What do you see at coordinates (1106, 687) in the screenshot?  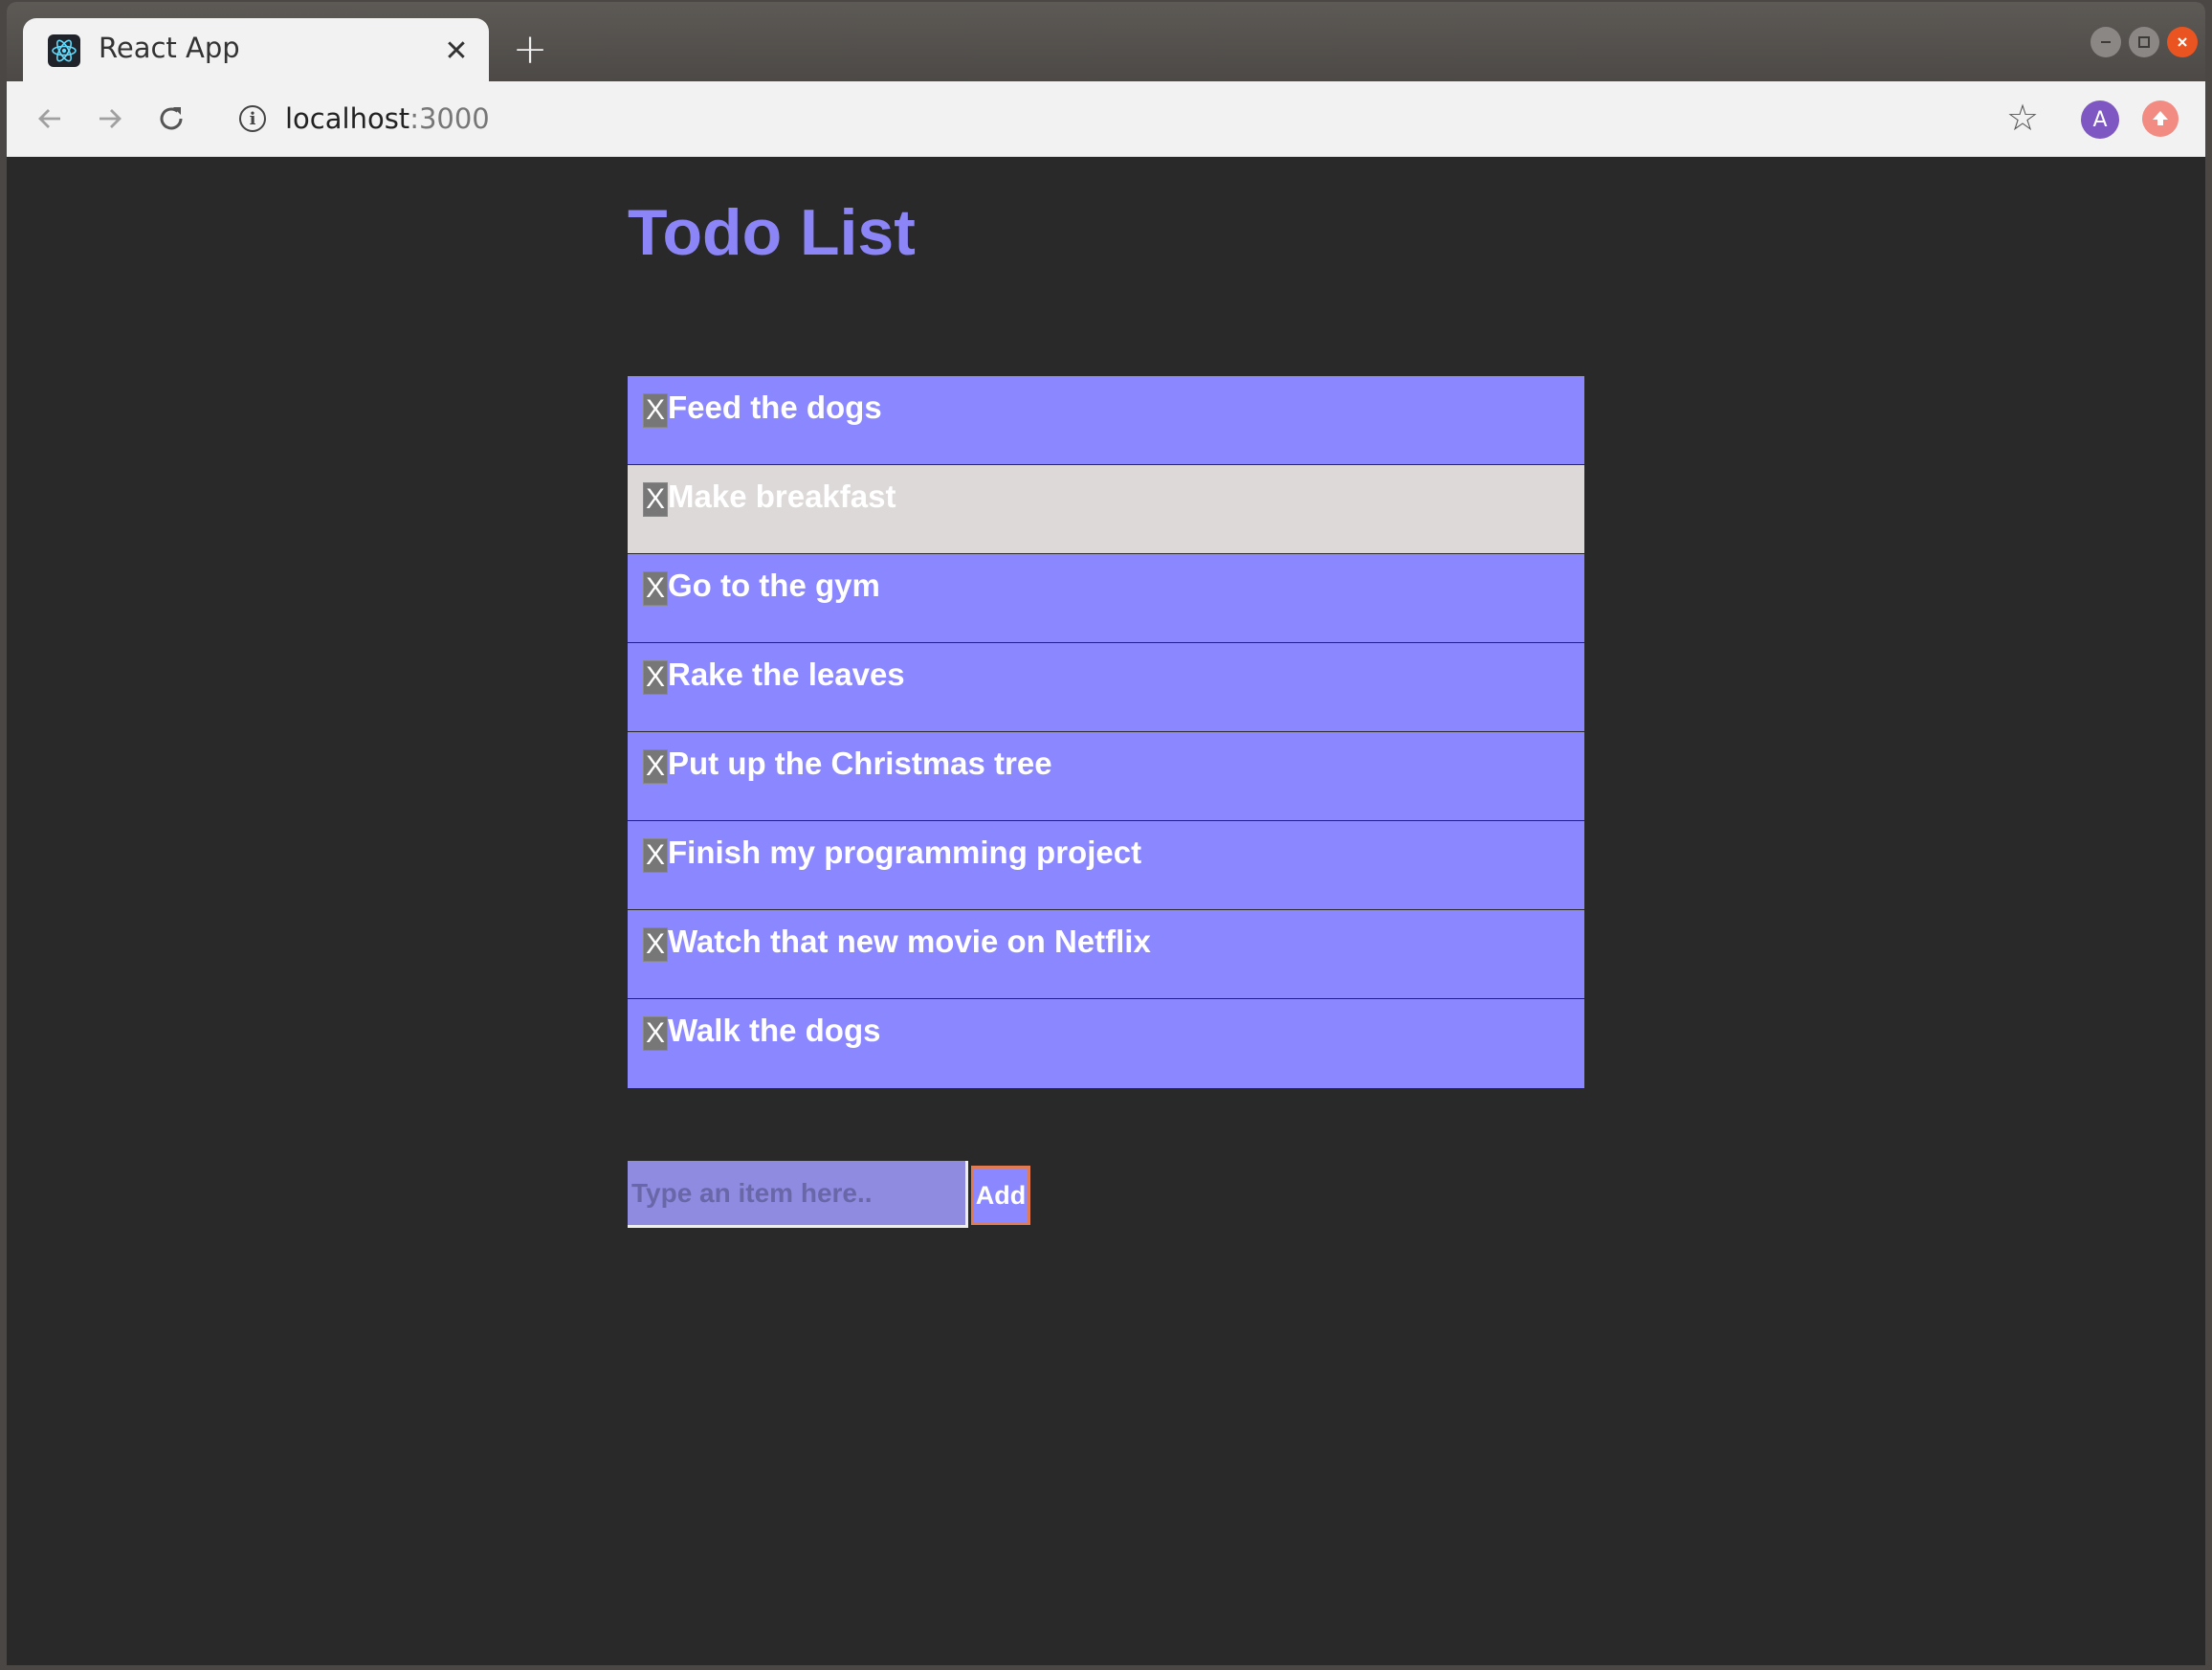 I see `todo-item: X Rake the leaves` at bounding box center [1106, 687].